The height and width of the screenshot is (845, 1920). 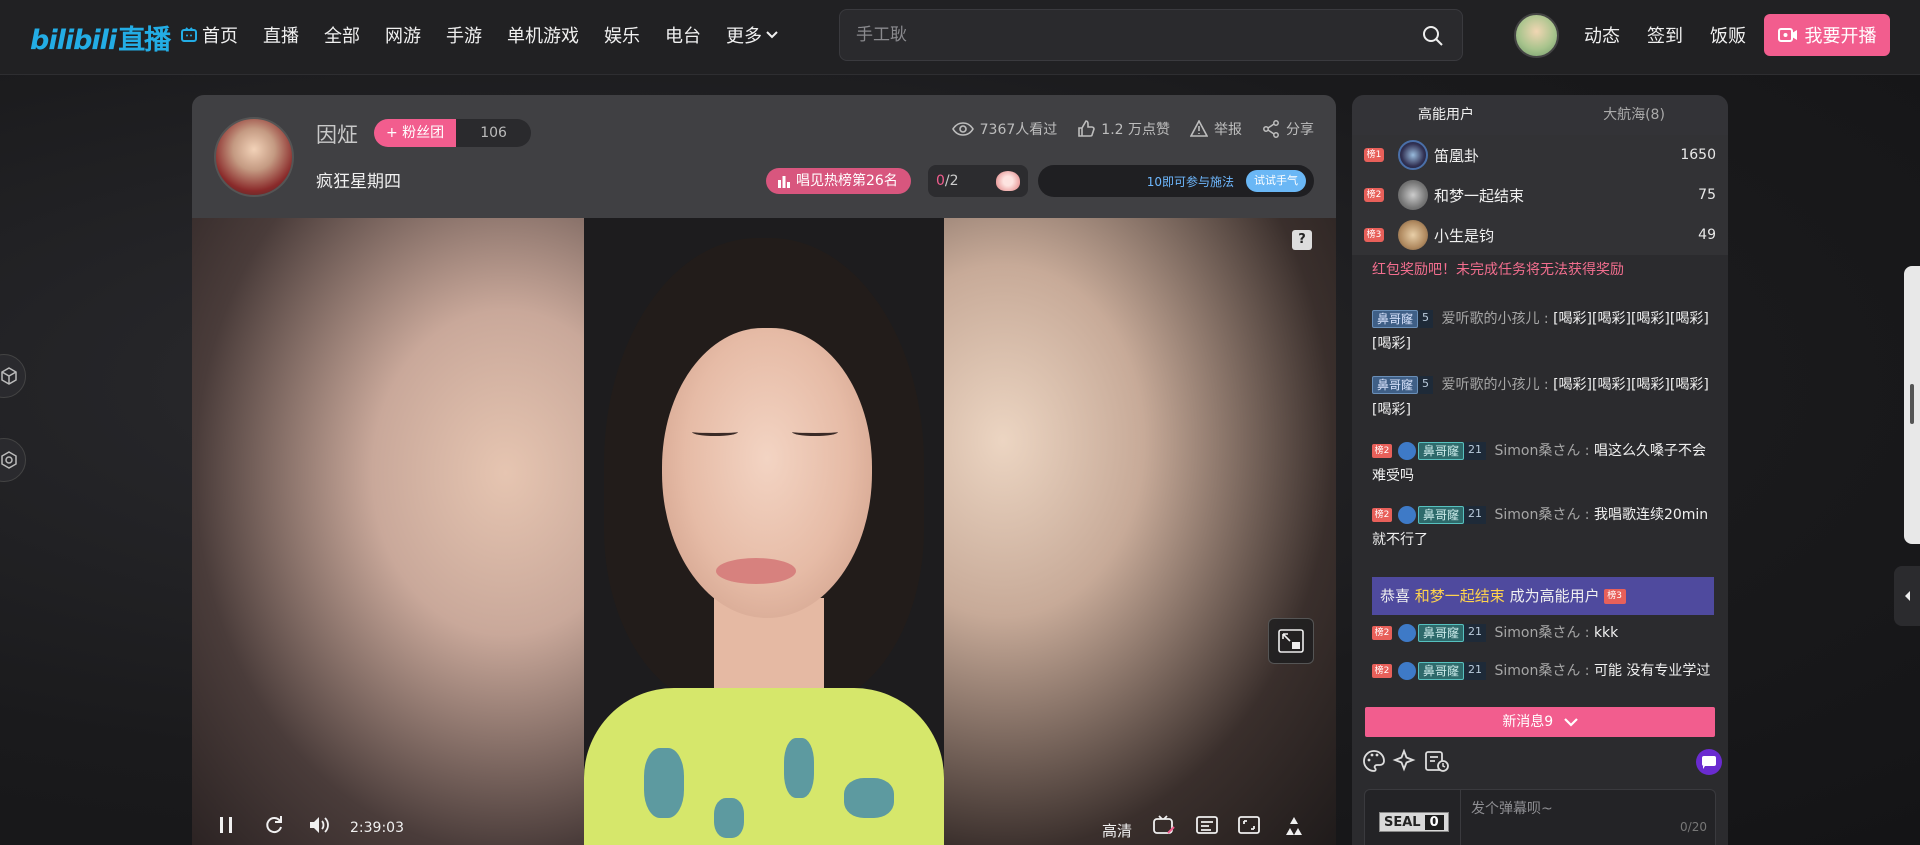 I want to click on rank-user-name: 笛凰卦, so click(x=1457, y=155).